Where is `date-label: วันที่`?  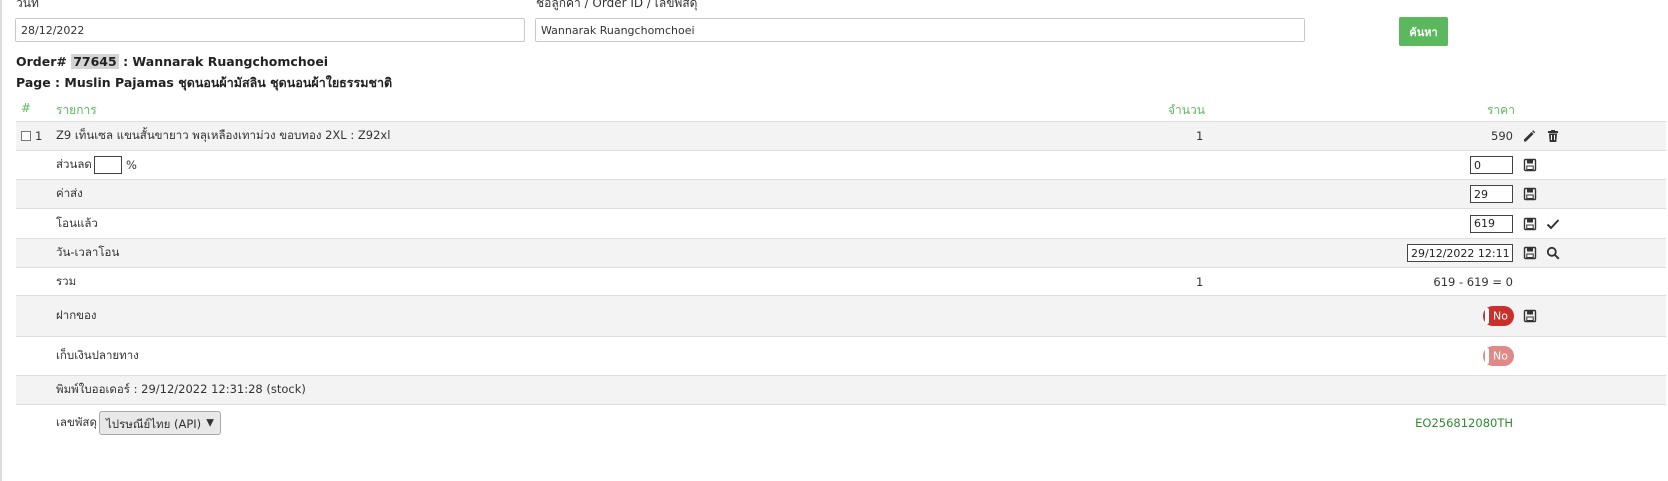
date-label: วันที่ is located at coordinates (27, 5).